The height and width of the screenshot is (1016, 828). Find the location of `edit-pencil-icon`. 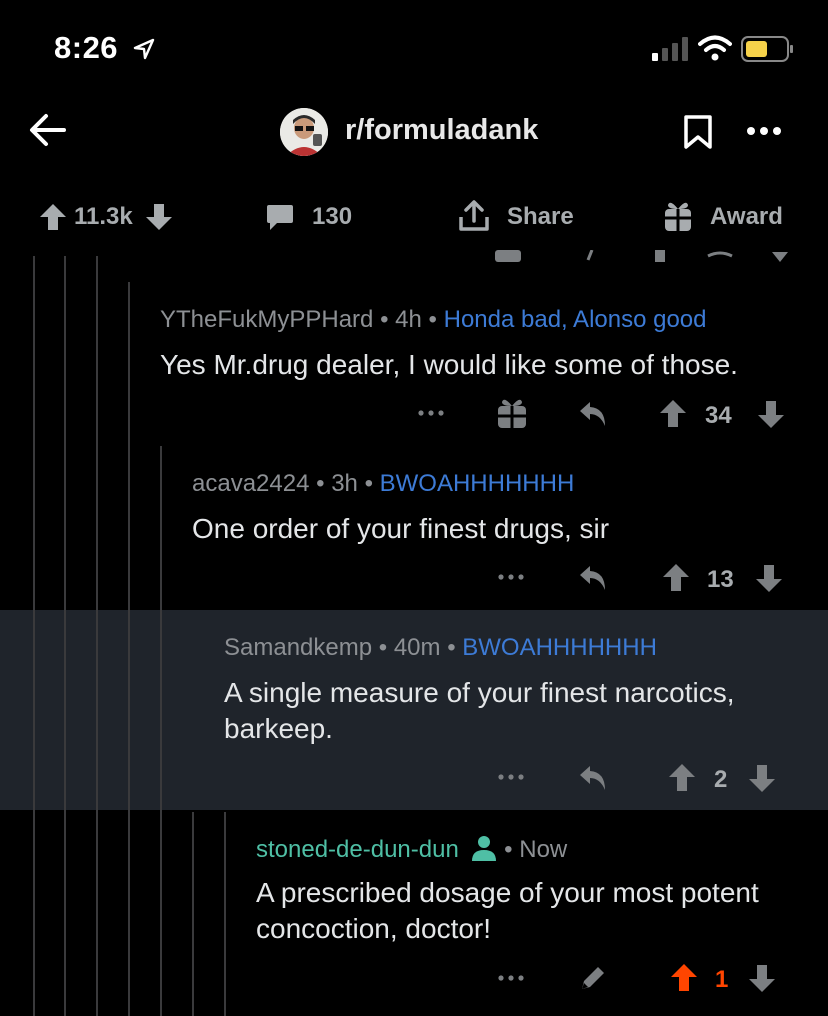

edit-pencil-icon is located at coordinates (593, 978).